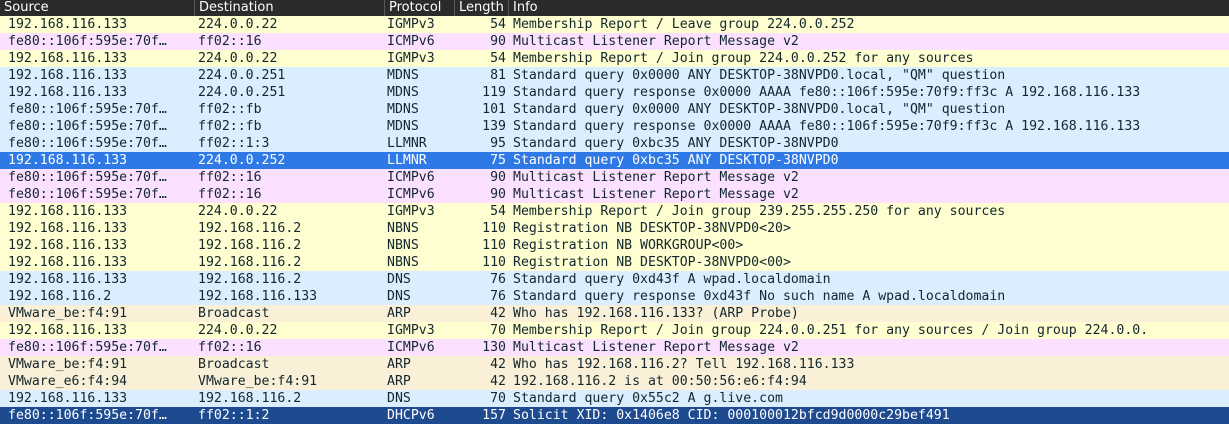 The height and width of the screenshot is (424, 1229). What do you see at coordinates (498, 194) in the screenshot?
I see `cell-length: 90` at bounding box center [498, 194].